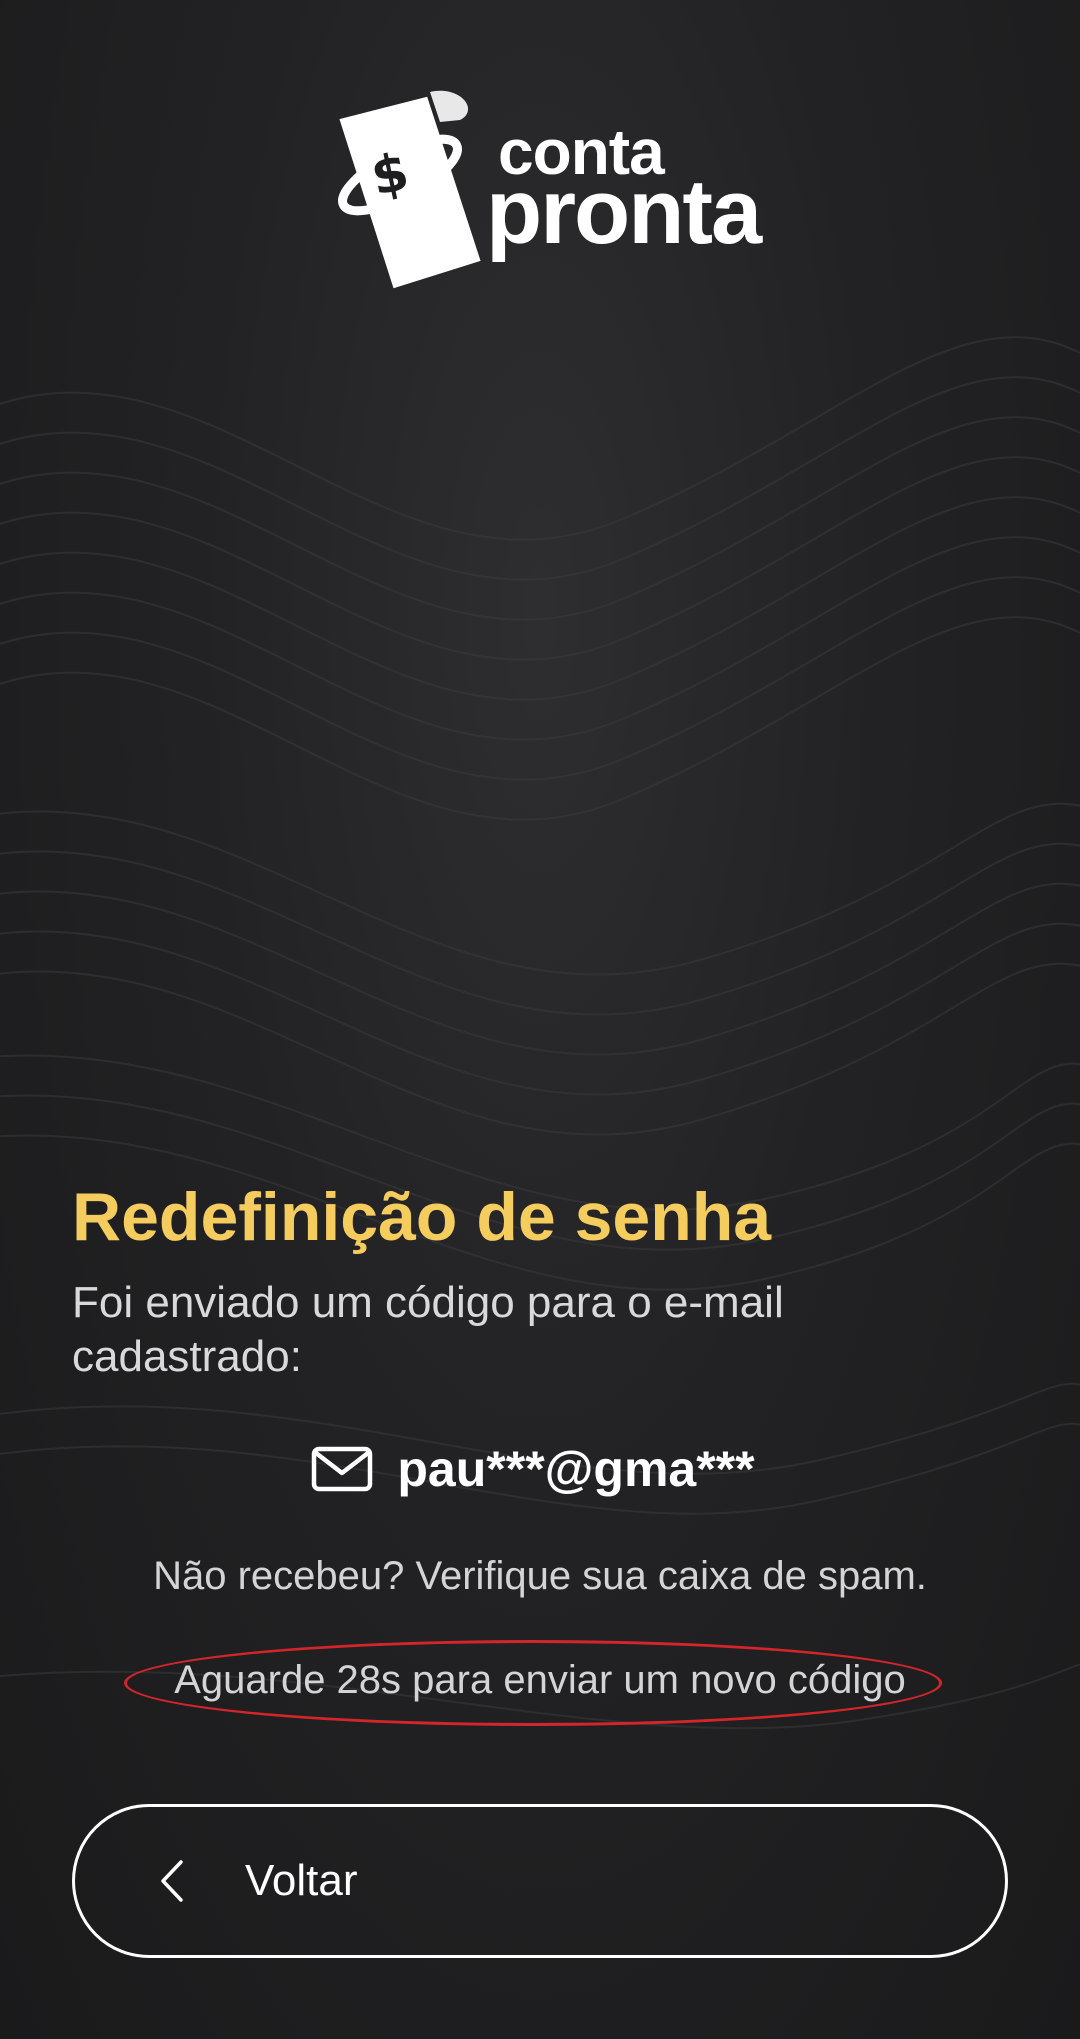 The width and height of the screenshot is (1080, 2039). Describe the element at coordinates (624, 212) in the screenshot. I see `logo-word-pronta: pronta` at that location.